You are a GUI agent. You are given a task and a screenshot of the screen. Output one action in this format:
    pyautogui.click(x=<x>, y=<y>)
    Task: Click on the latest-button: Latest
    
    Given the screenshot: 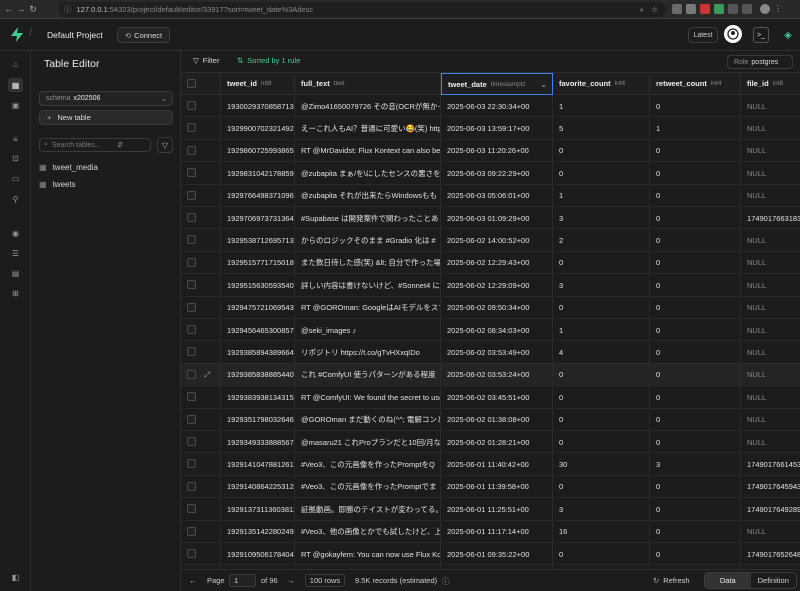 What is the action you would take?
    pyautogui.click(x=703, y=35)
    